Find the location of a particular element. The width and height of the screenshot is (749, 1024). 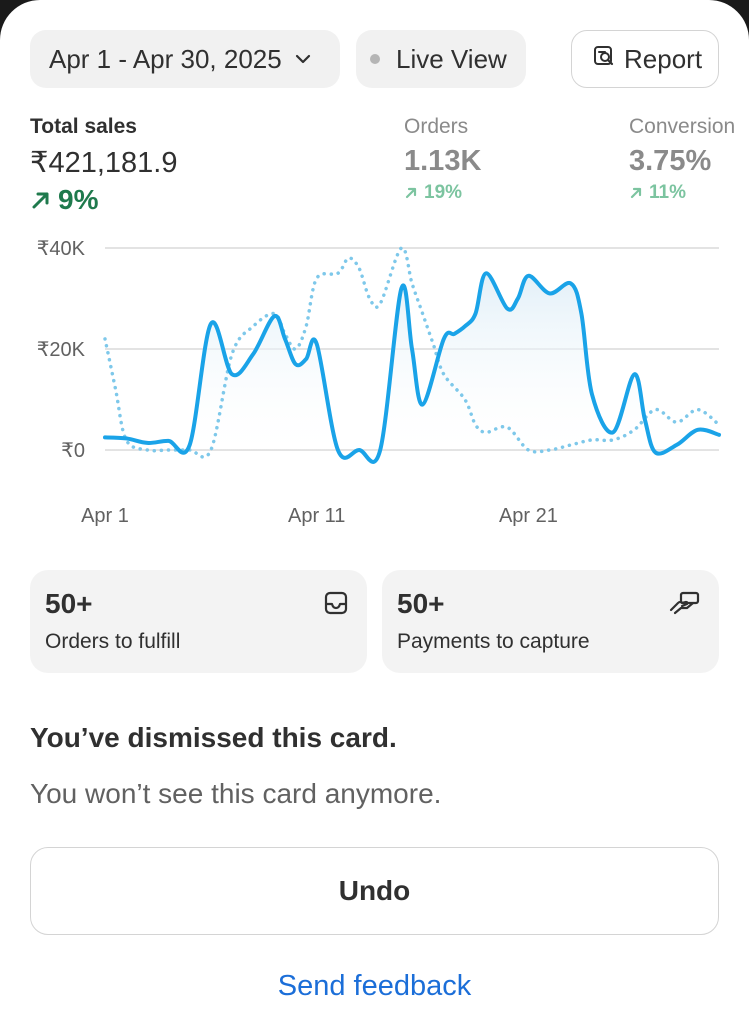

inbox-icon is located at coordinates (336, 605).